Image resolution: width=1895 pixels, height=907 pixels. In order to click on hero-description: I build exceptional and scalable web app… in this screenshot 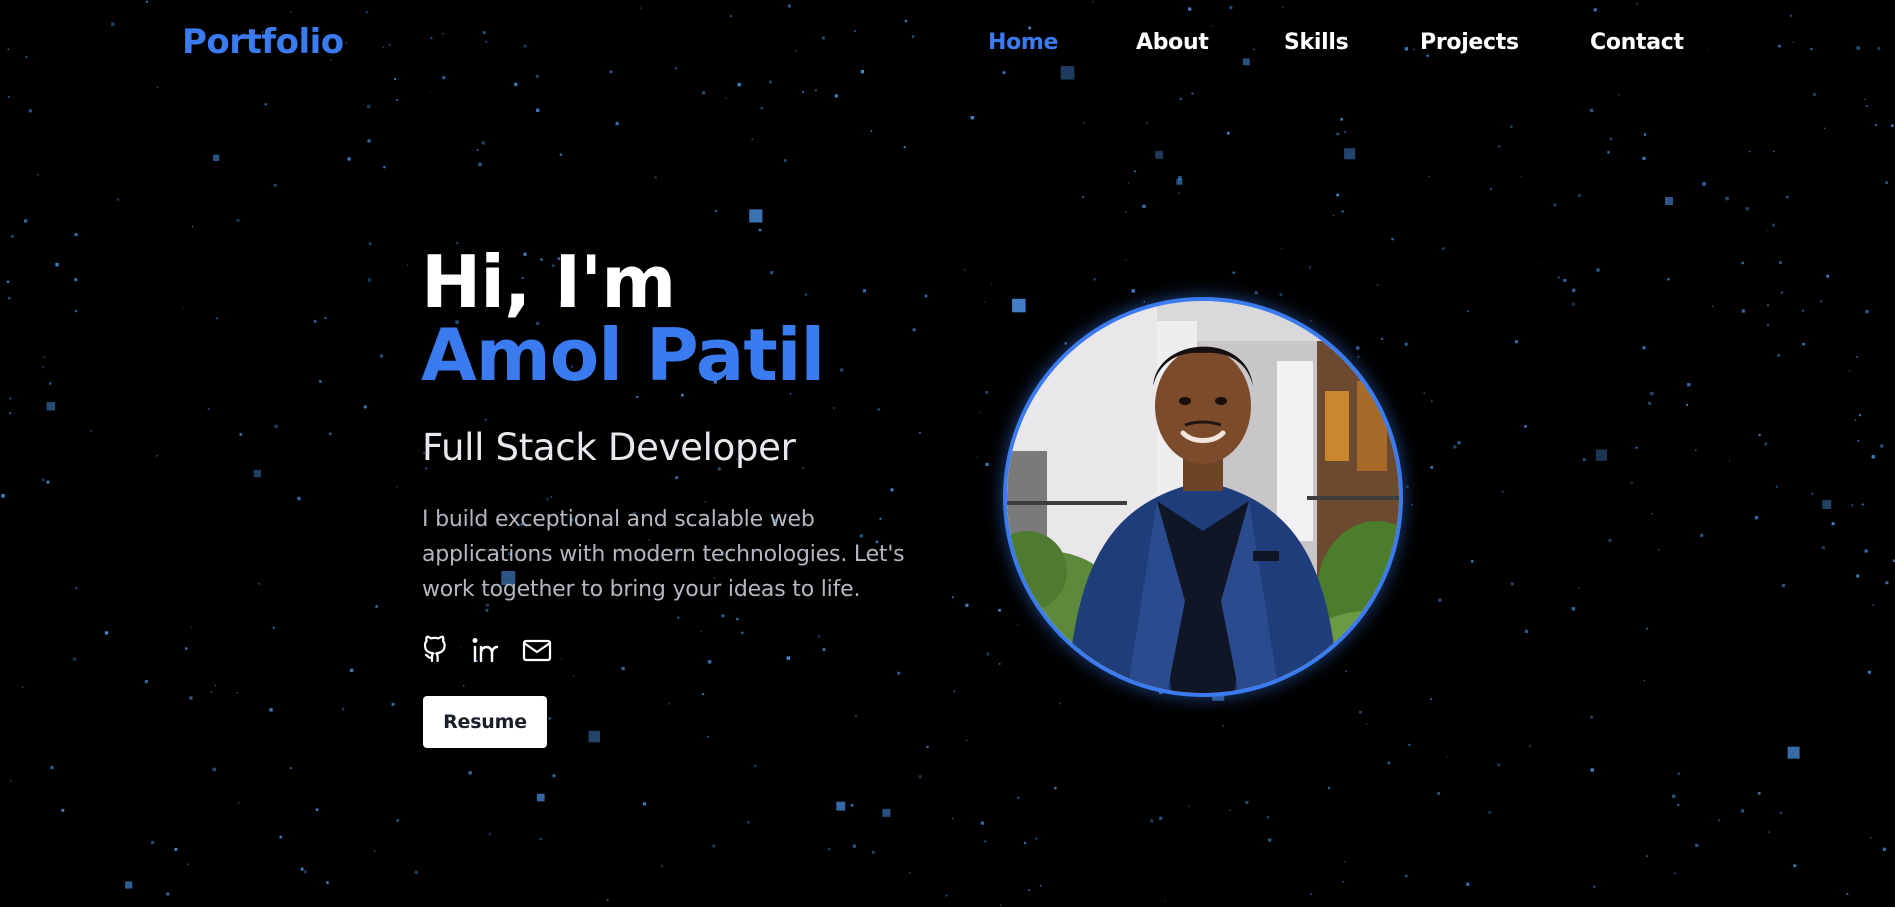, I will do `click(663, 554)`.